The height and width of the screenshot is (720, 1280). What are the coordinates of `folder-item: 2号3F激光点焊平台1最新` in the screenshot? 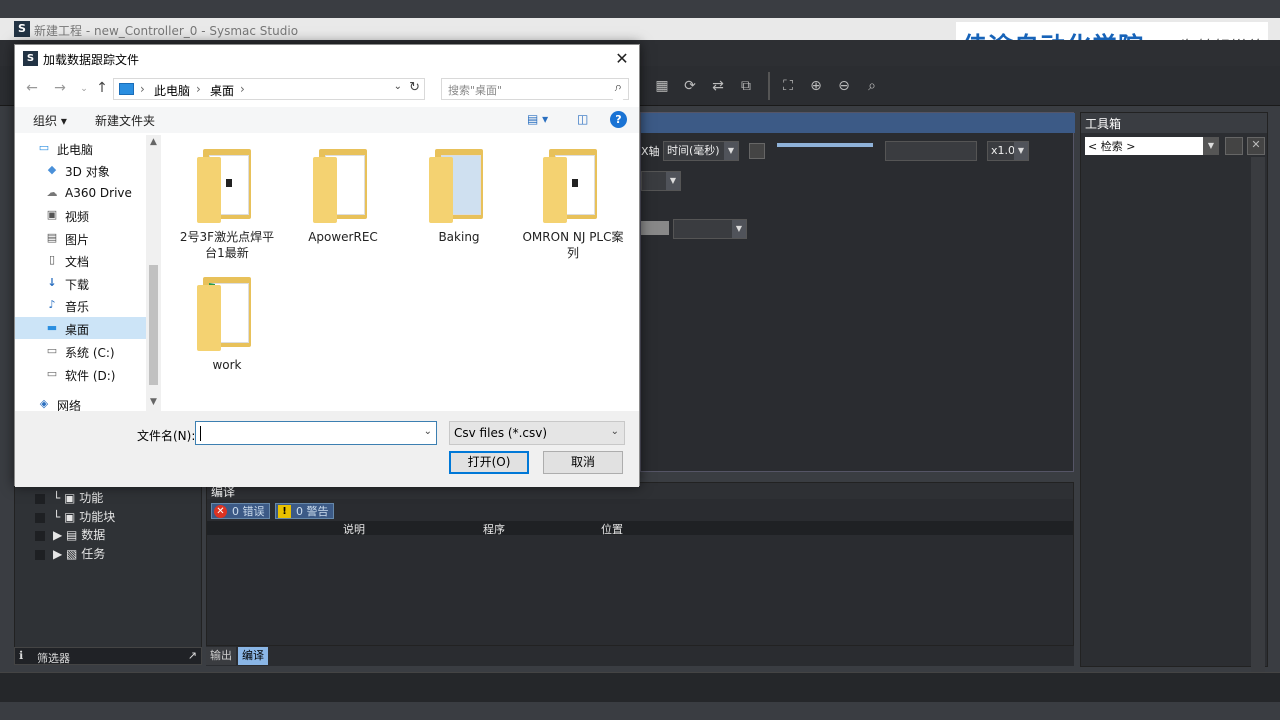 It's located at (227, 198).